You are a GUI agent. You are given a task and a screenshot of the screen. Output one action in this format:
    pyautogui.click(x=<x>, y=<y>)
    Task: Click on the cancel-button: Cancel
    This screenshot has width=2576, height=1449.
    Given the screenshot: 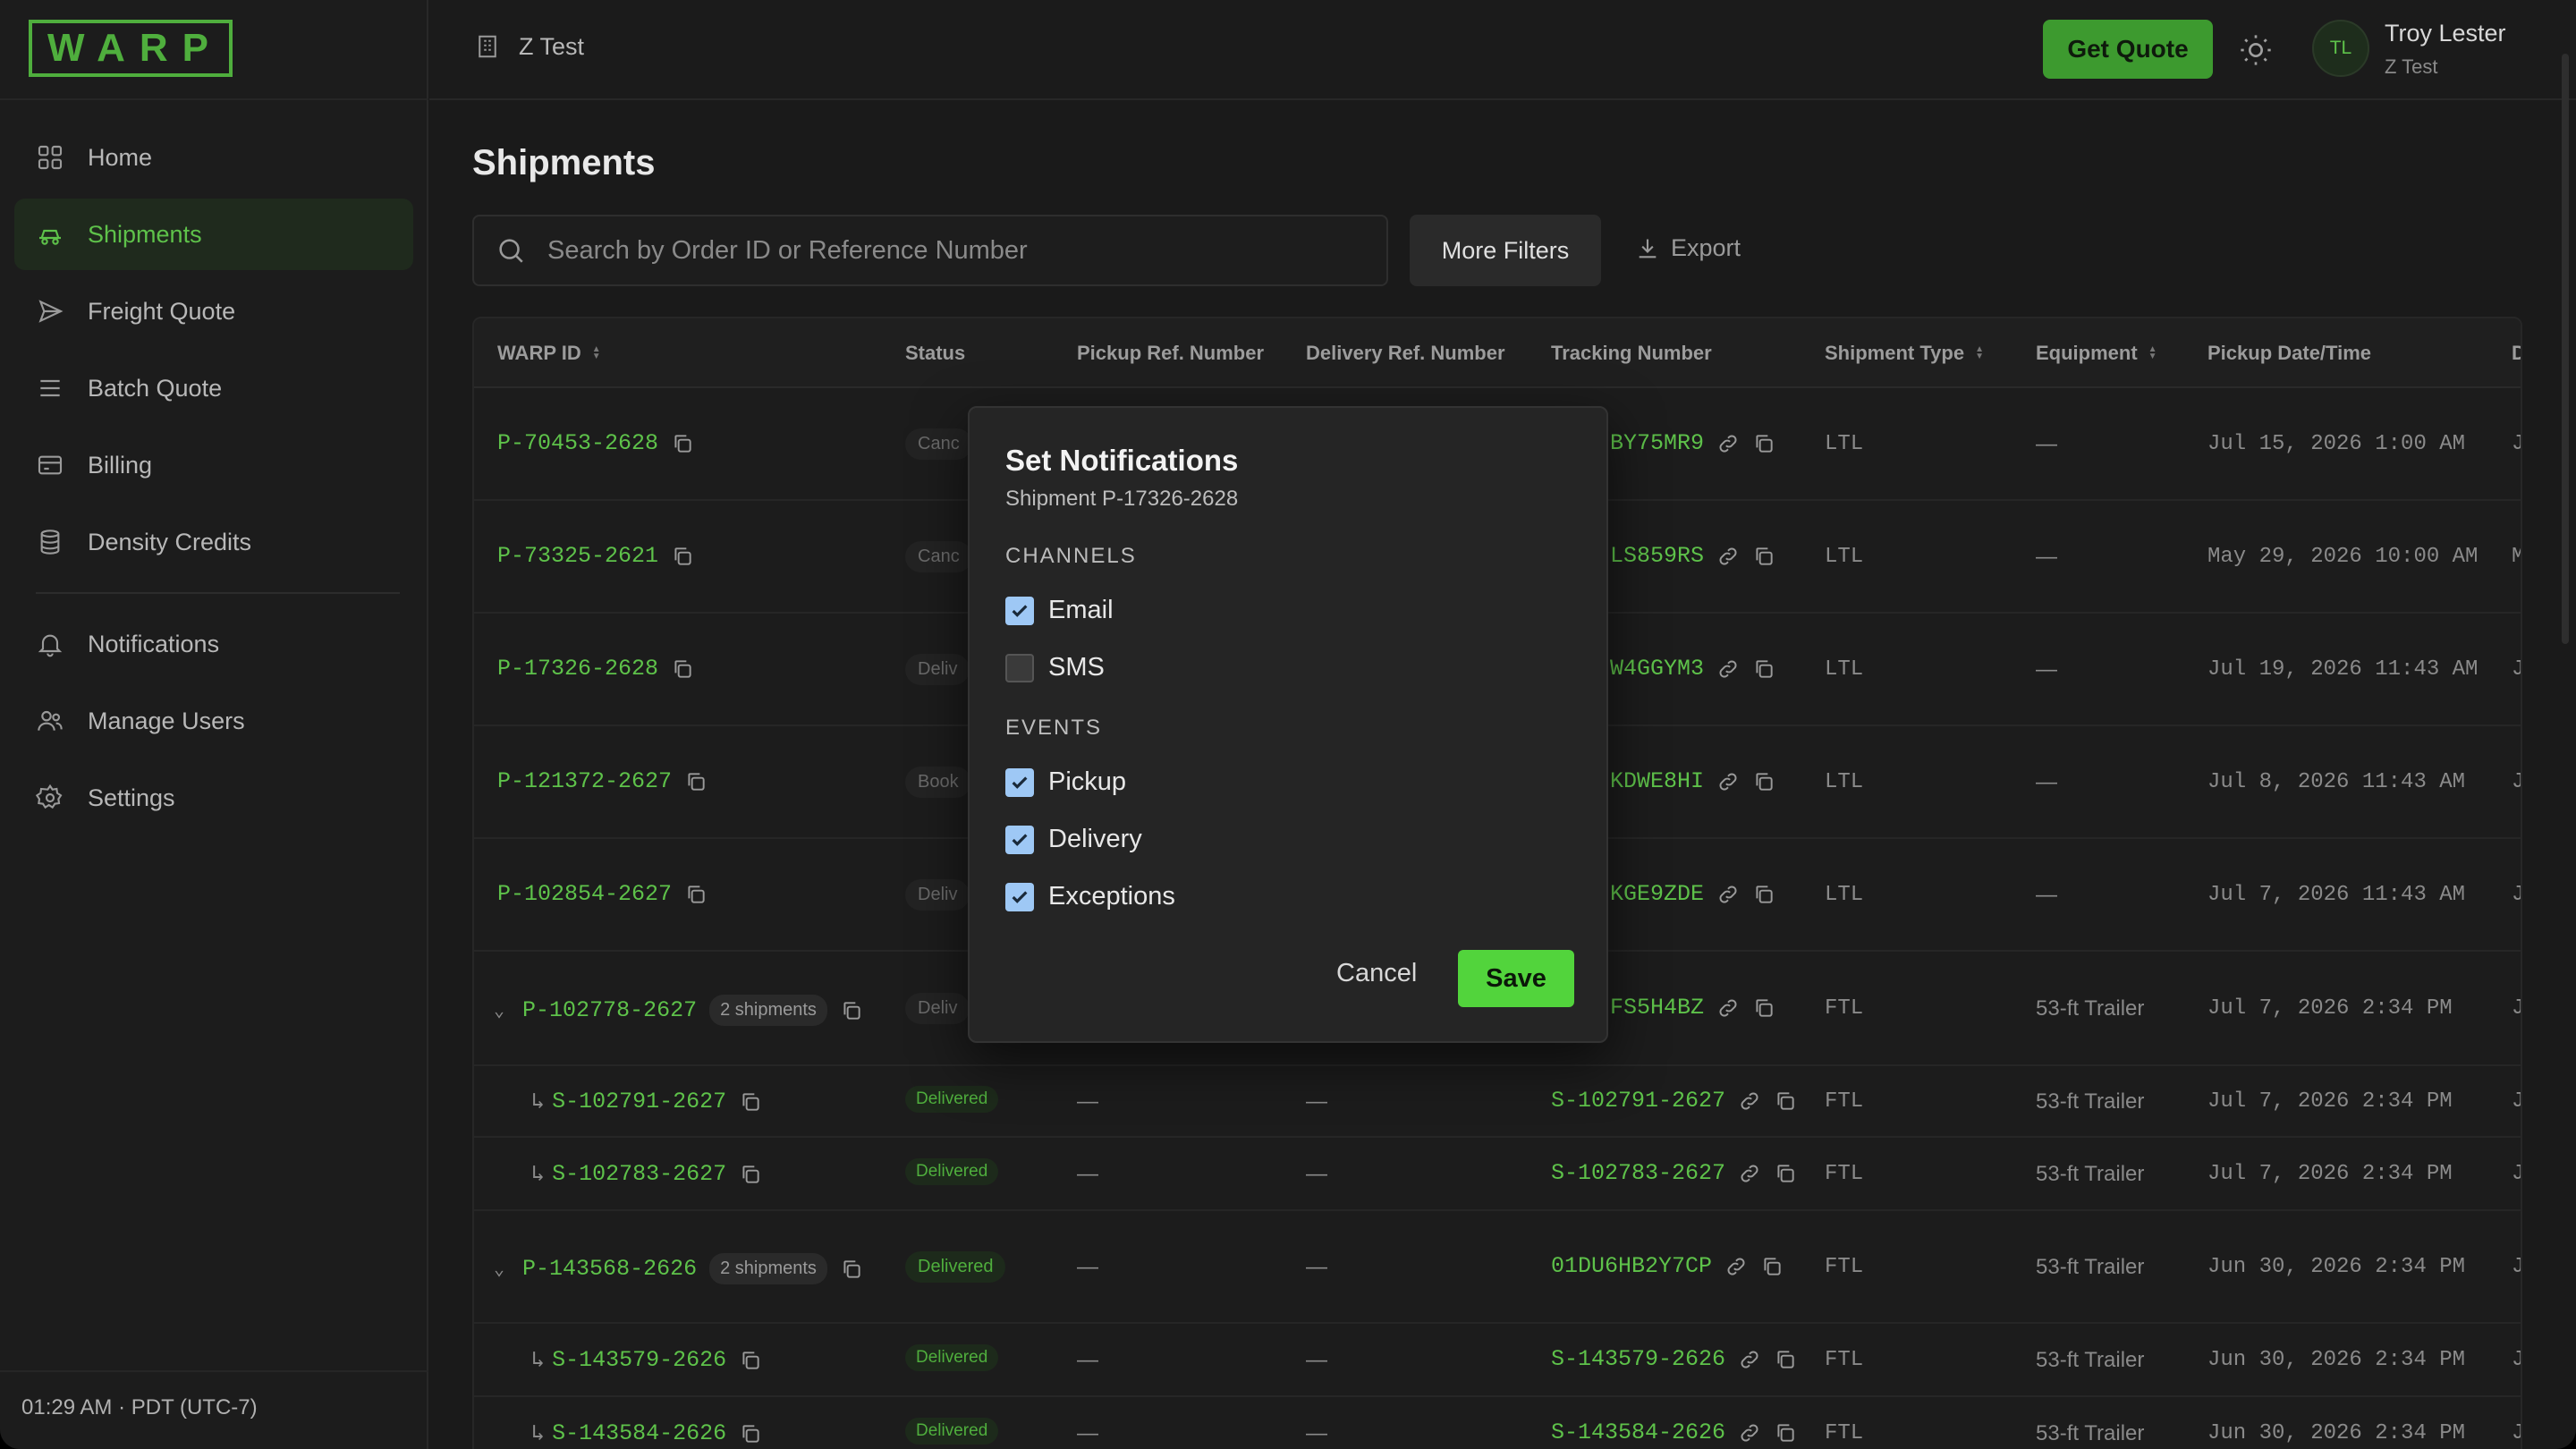 What is the action you would take?
    pyautogui.click(x=1376, y=973)
    